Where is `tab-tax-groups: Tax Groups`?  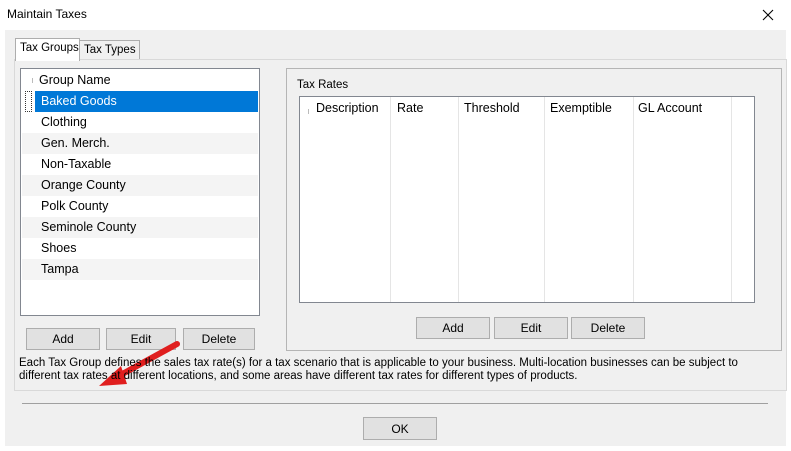
tab-tax-groups: Tax Groups is located at coordinates (47, 49).